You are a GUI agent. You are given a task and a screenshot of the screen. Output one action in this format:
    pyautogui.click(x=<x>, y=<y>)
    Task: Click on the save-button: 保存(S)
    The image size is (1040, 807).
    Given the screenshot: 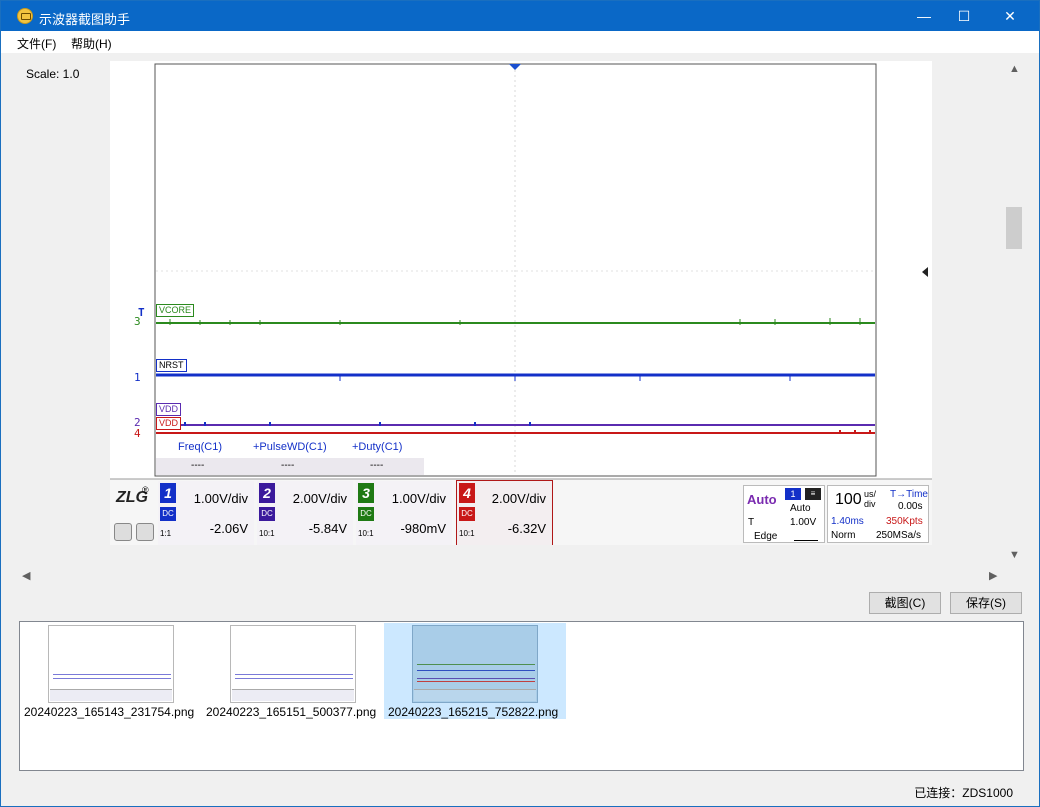 What is the action you would take?
    pyautogui.click(x=986, y=603)
    